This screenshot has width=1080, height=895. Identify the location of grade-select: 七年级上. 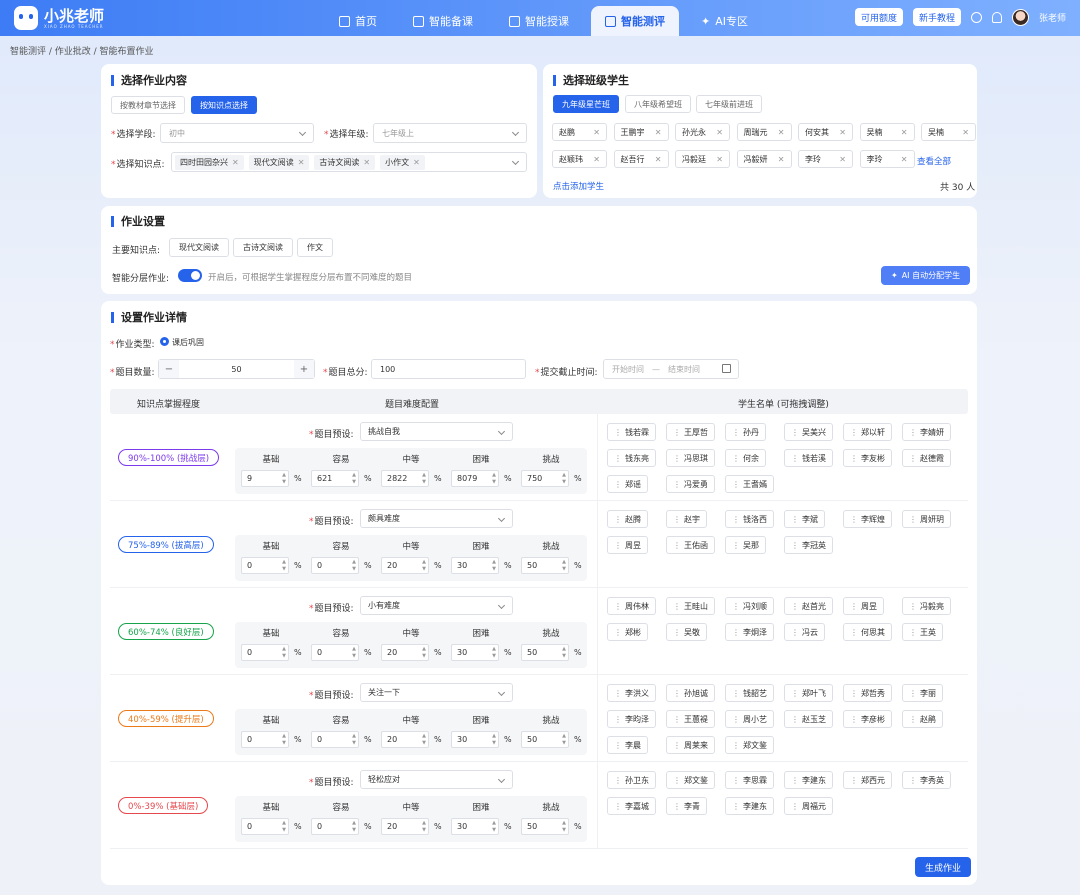
(450, 133).